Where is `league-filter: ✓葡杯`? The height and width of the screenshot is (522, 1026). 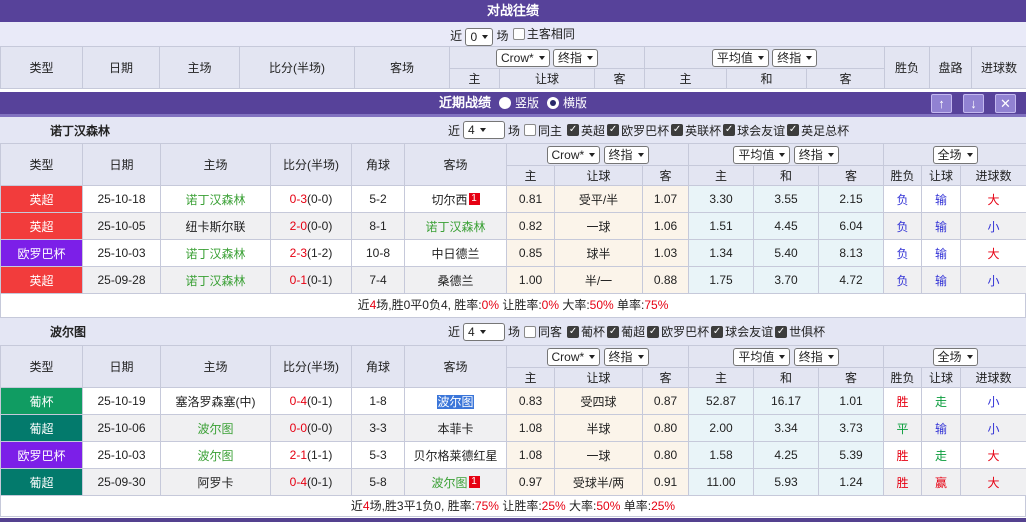
league-filter: ✓葡杯 is located at coordinates (586, 331).